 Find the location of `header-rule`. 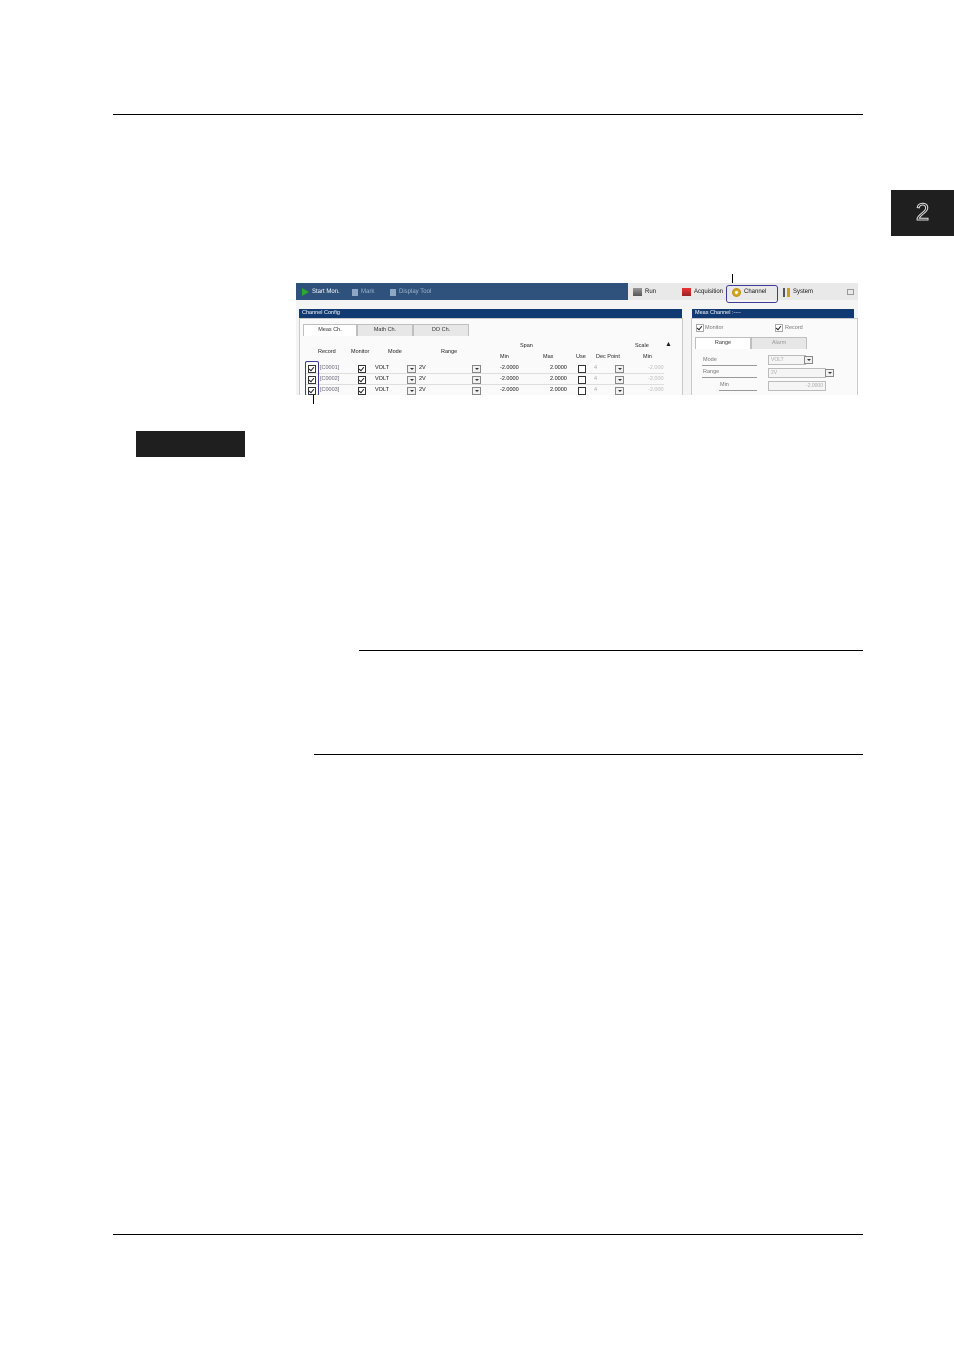

header-rule is located at coordinates (488, 114).